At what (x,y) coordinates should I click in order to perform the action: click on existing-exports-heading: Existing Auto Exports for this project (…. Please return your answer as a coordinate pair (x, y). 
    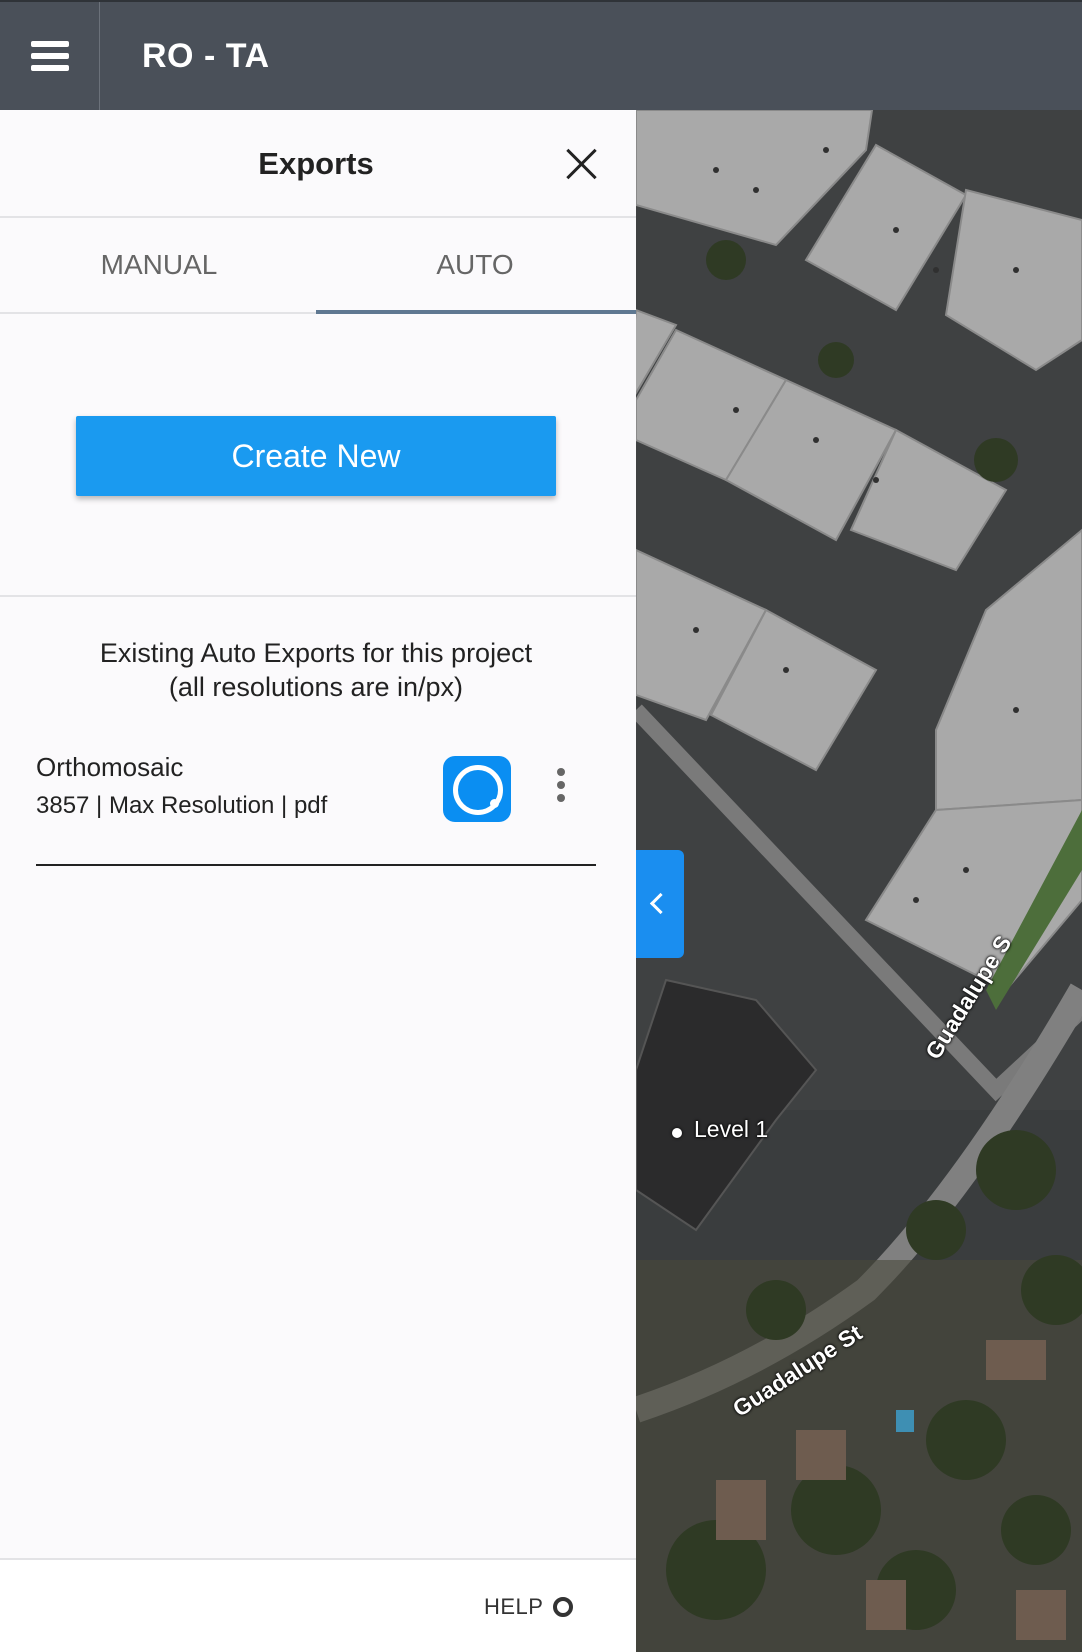
    Looking at the image, I should click on (316, 670).